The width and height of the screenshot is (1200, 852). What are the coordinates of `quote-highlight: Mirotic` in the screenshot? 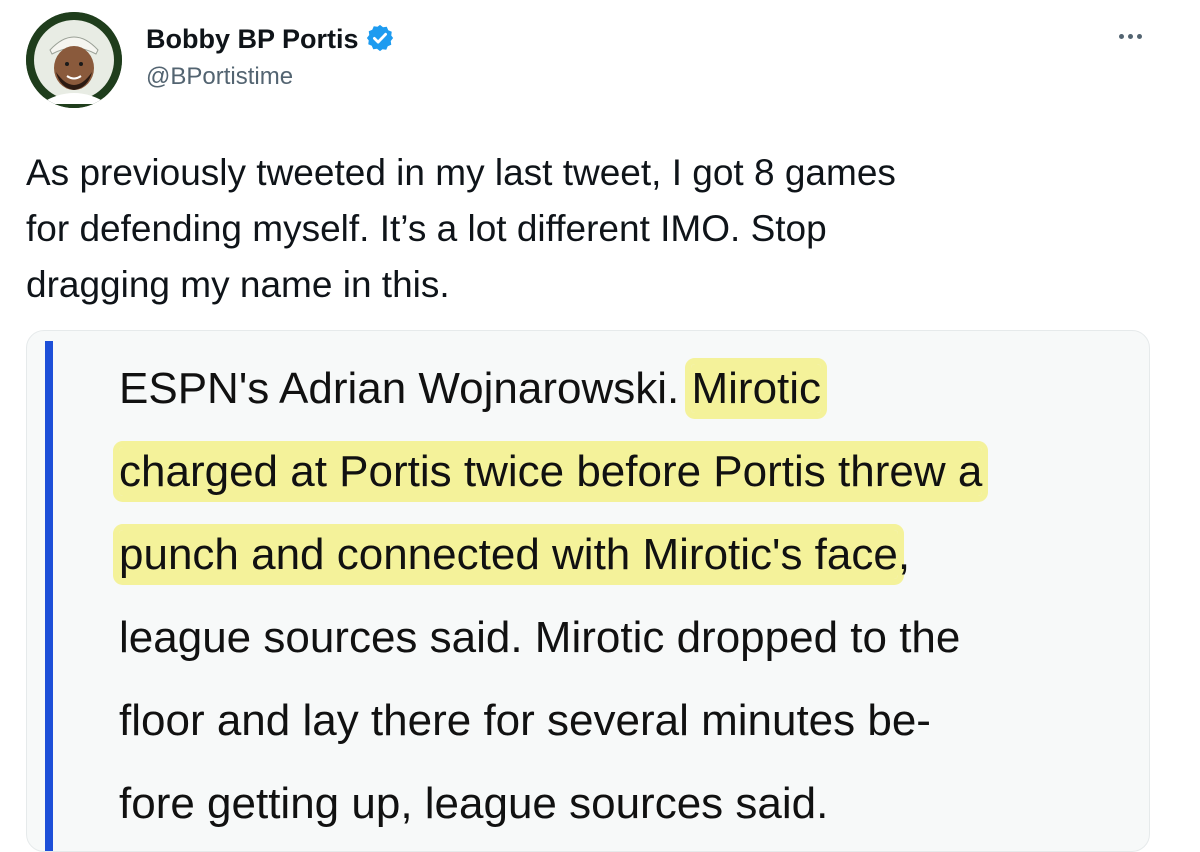 It's located at (756, 388).